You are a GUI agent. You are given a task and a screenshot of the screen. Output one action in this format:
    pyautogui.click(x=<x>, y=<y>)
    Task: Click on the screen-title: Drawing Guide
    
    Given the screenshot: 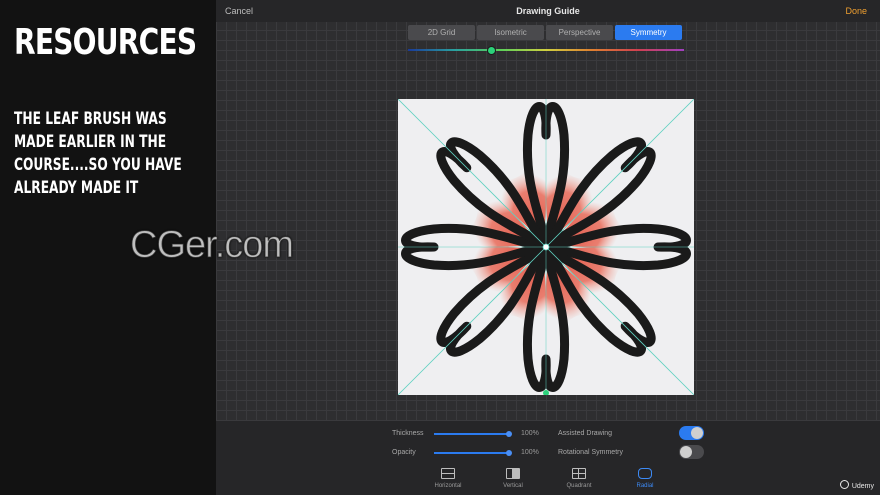 What is the action you would take?
    pyautogui.click(x=548, y=11)
    